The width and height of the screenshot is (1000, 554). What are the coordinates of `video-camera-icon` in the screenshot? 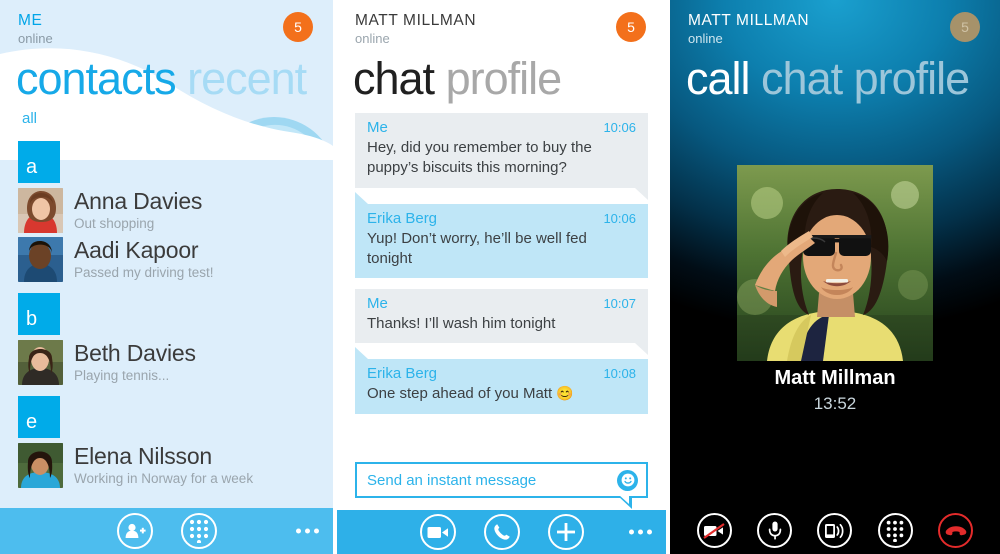 It's located at (437, 532).